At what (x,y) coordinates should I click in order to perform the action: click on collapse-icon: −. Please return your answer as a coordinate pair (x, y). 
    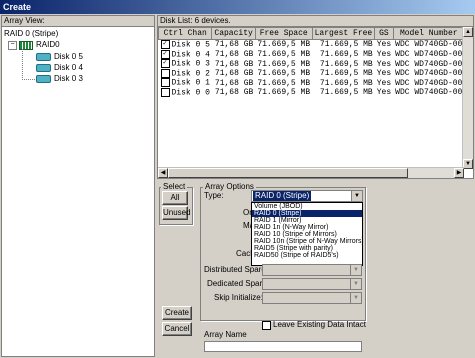
    Looking at the image, I should click on (12, 45).